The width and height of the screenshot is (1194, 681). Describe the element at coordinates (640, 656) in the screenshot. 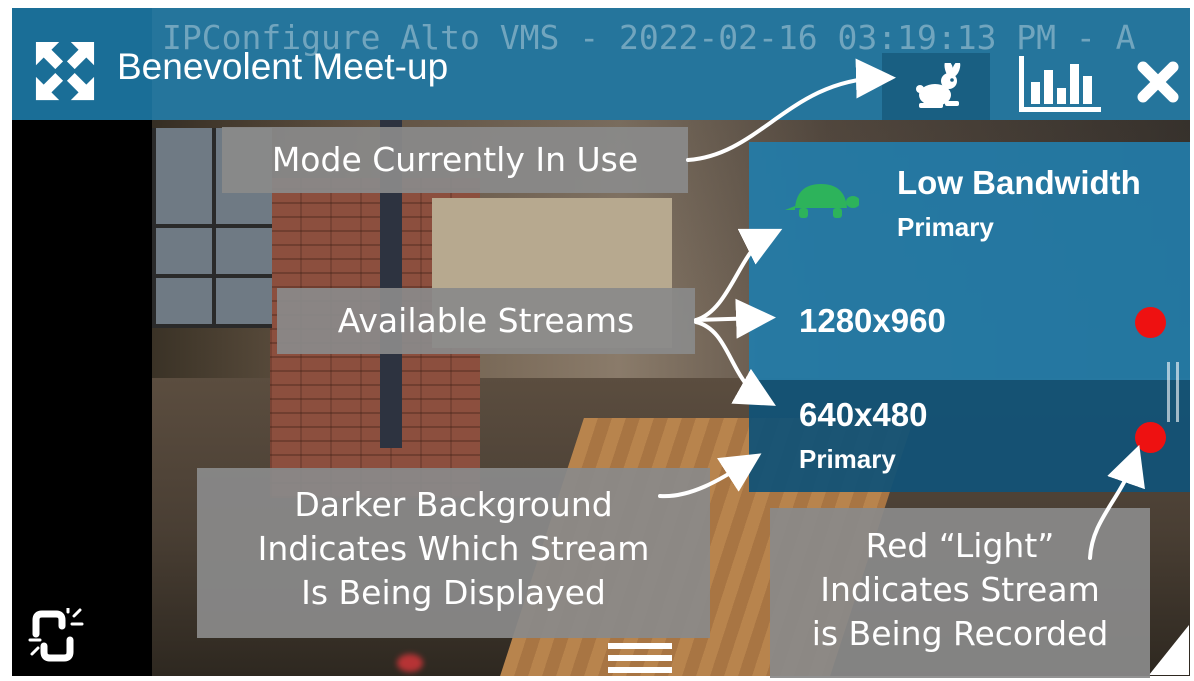

I see `hamburger-icon` at that location.